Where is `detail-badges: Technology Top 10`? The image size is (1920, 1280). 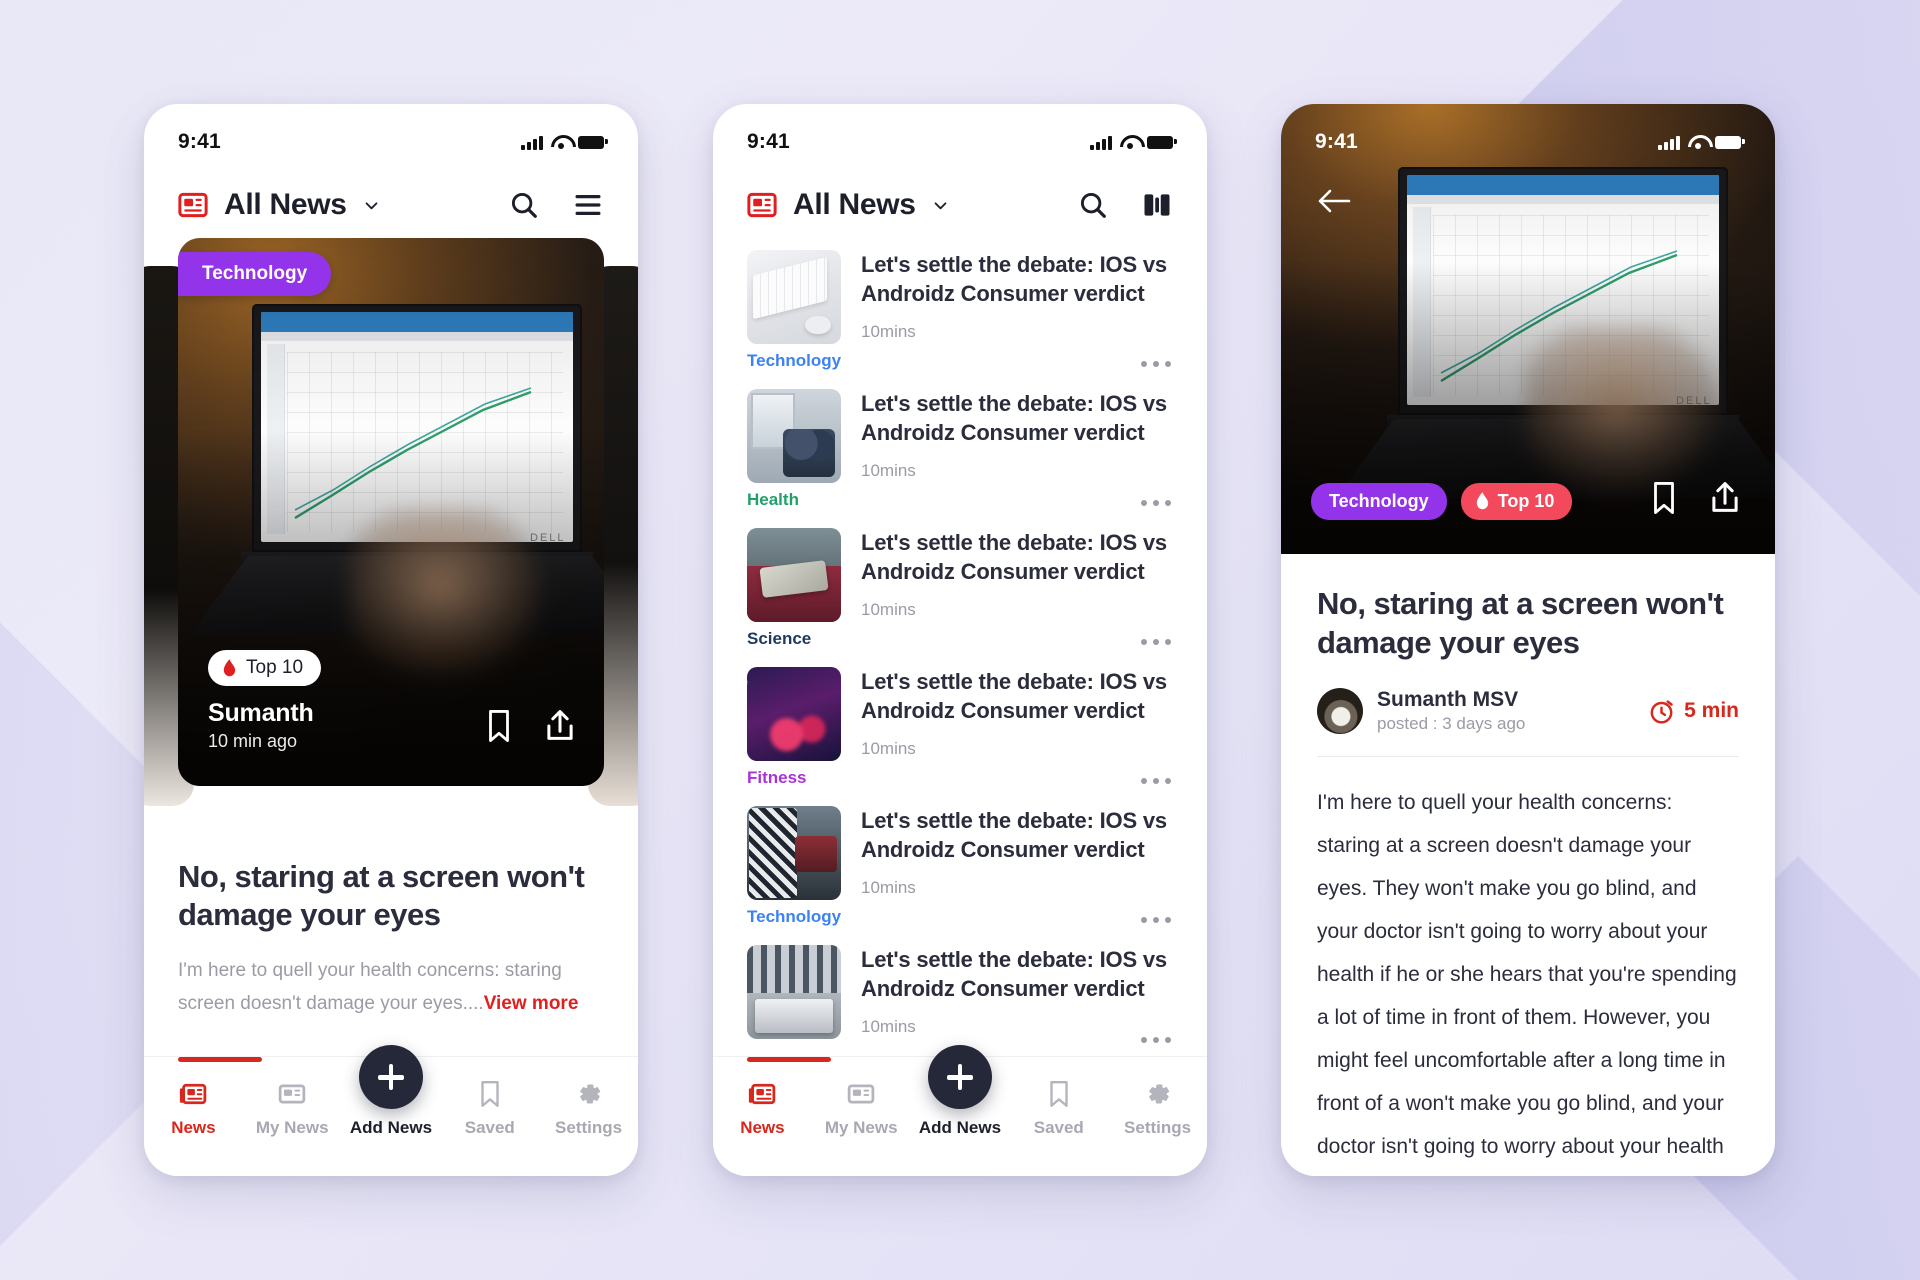
detail-badges: Technology Top 10 is located at coordinates (1442, 501).